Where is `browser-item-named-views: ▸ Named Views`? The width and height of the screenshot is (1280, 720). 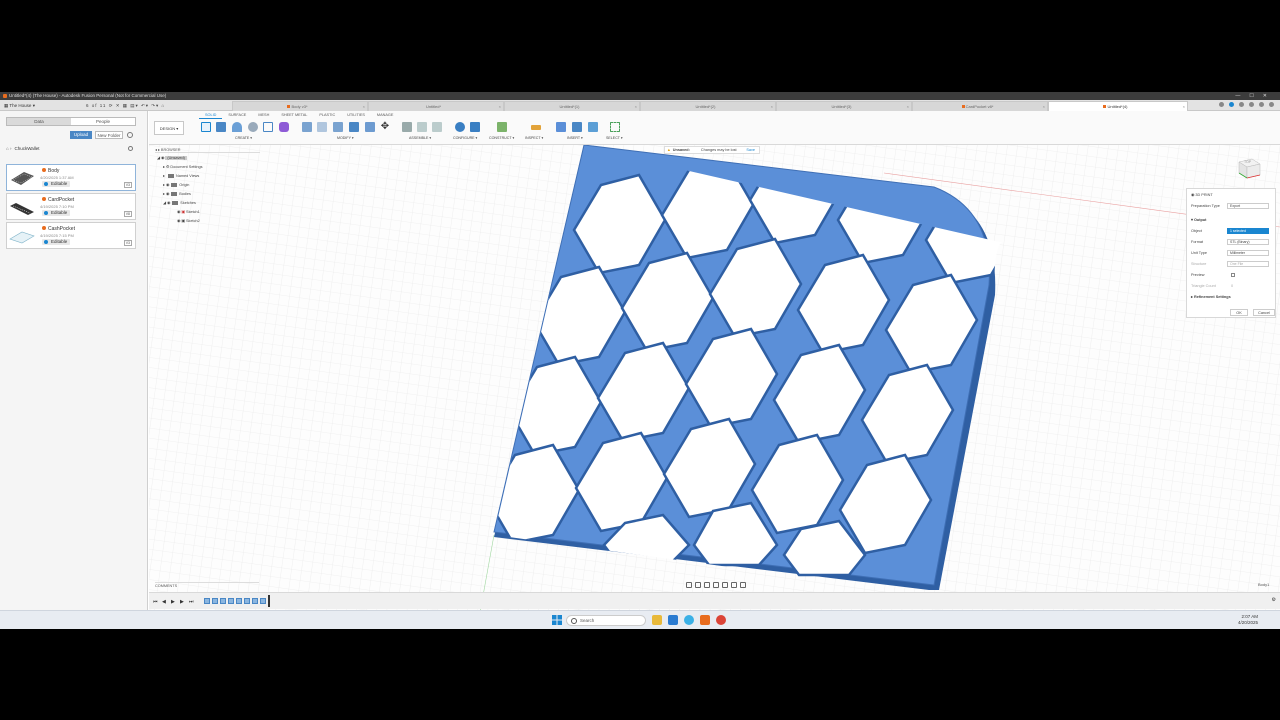 browser-item-named-views: ▸ Named Views is located at coordinates (181, 176).